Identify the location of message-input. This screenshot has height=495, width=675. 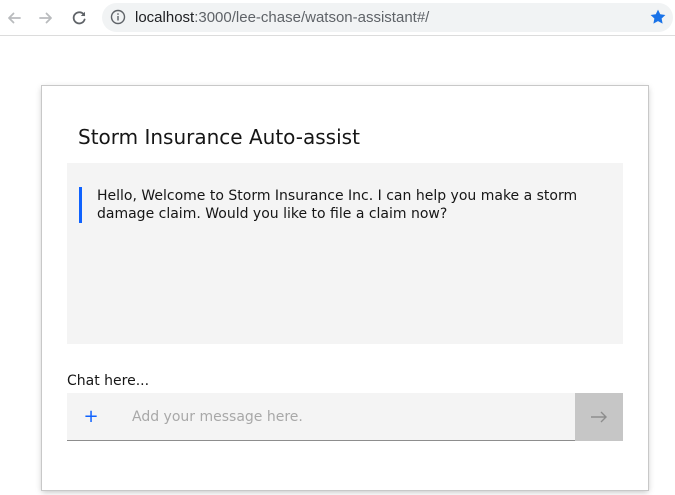
(347, 416).